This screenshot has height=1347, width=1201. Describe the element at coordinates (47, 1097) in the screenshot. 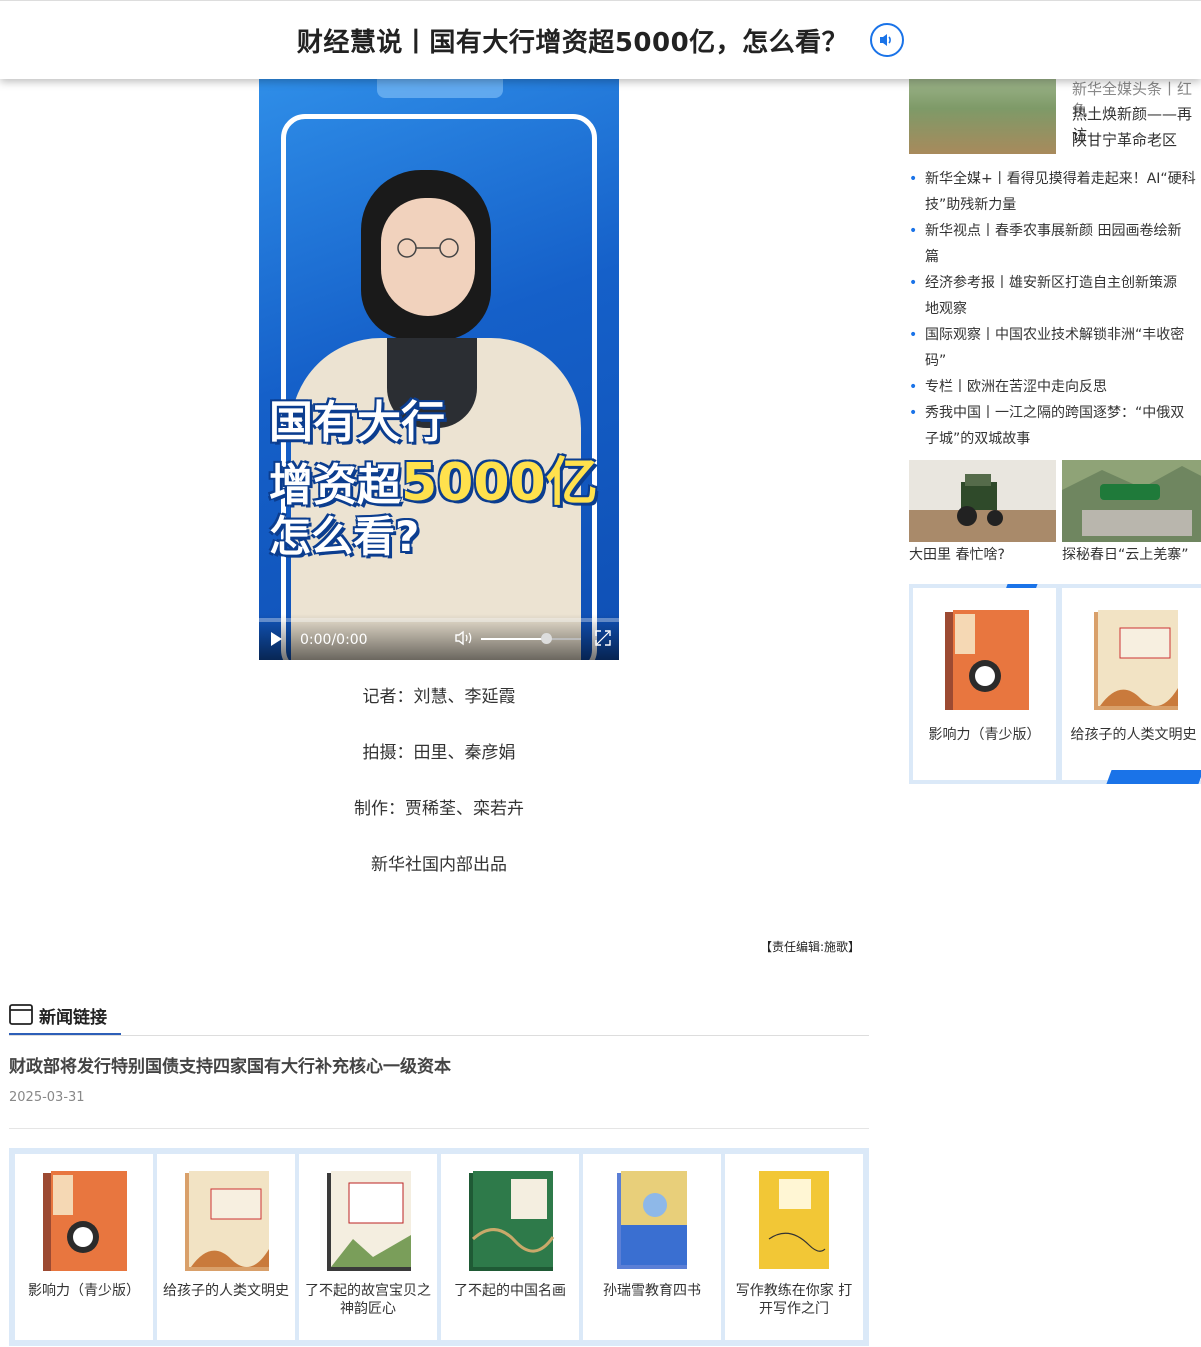

I see `news-link-date: 2025-03-31` at that location.